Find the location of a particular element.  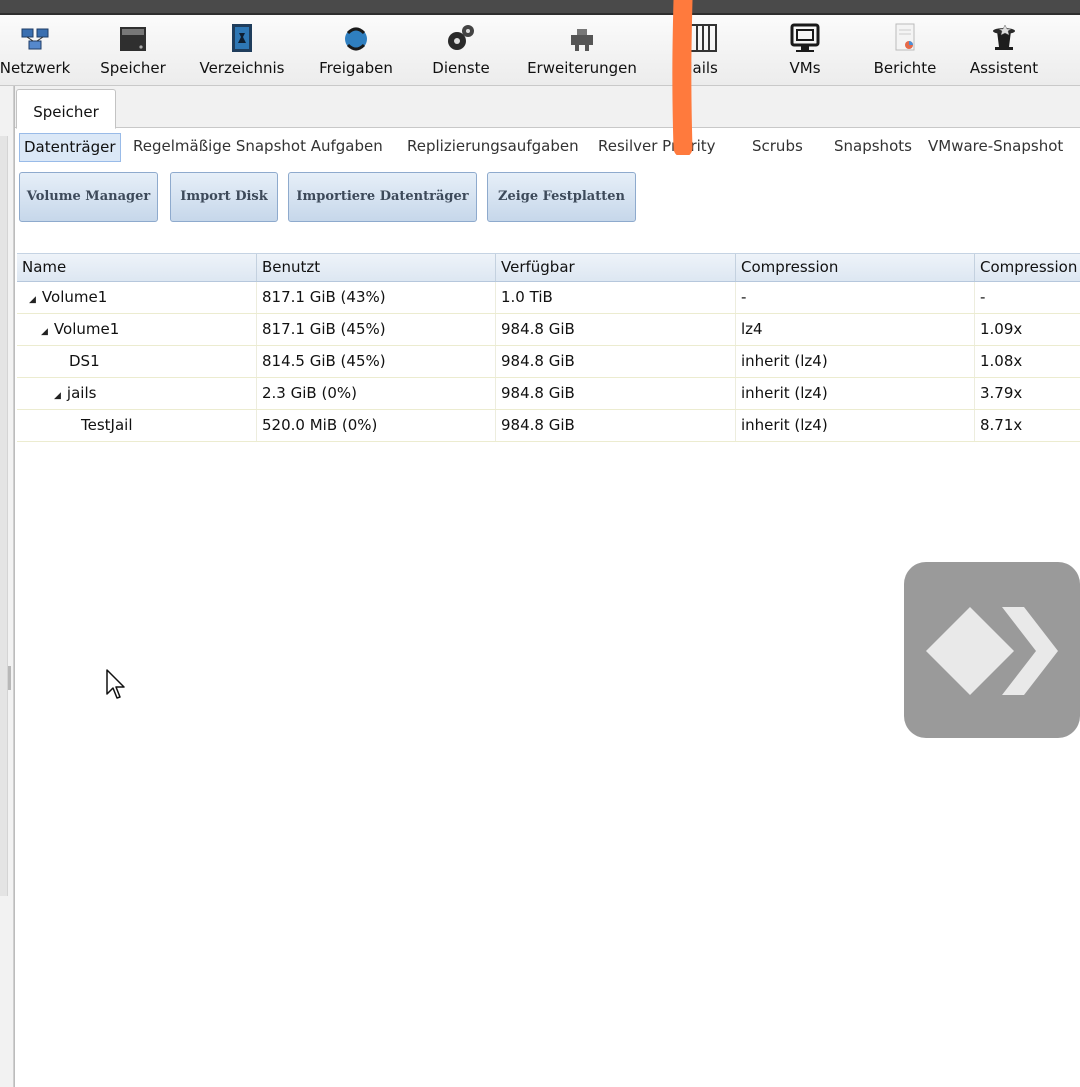

mouse-cursor-icon is located at coordinates (115, 684).